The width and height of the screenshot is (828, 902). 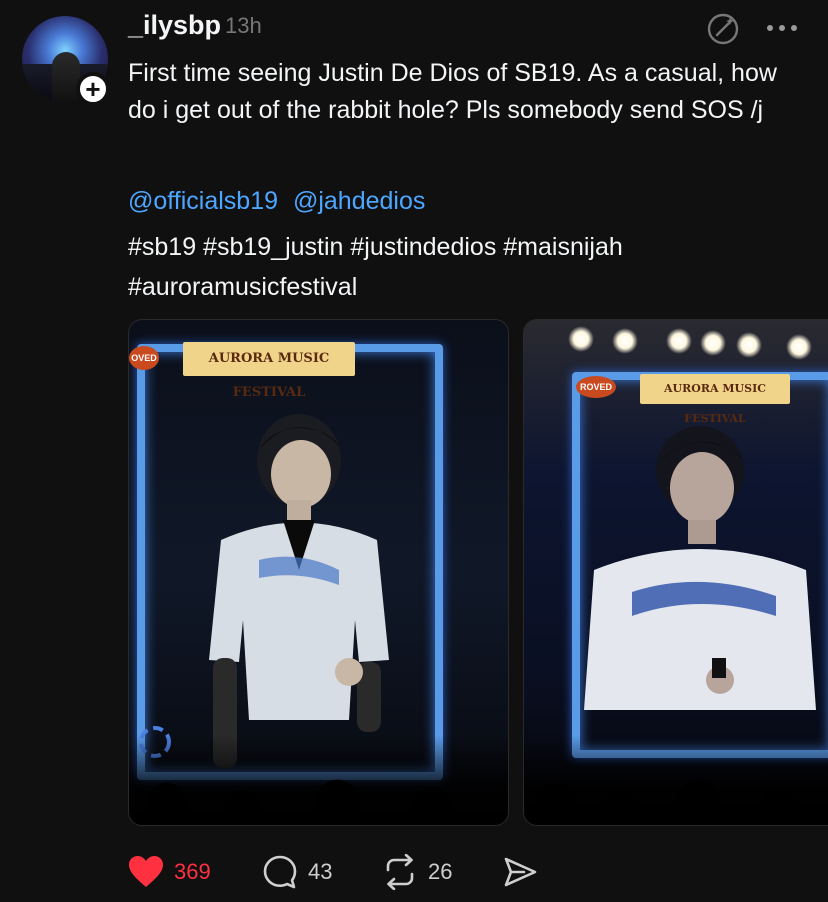 I want to click on repost-icon, so click(x=400, y=872).